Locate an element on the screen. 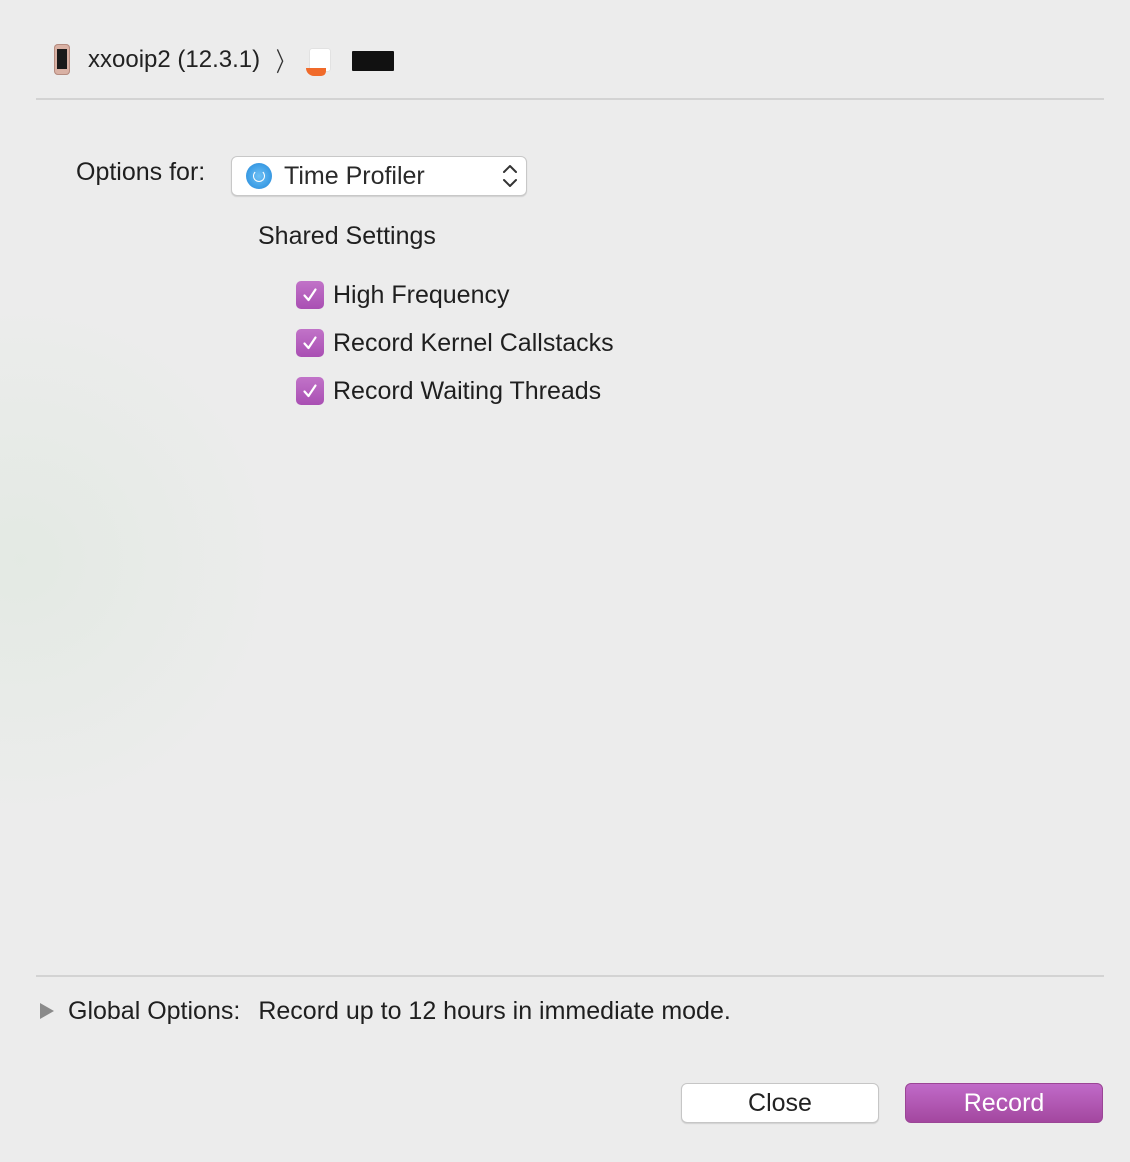  top-divider is located at coordinates (570, 99).